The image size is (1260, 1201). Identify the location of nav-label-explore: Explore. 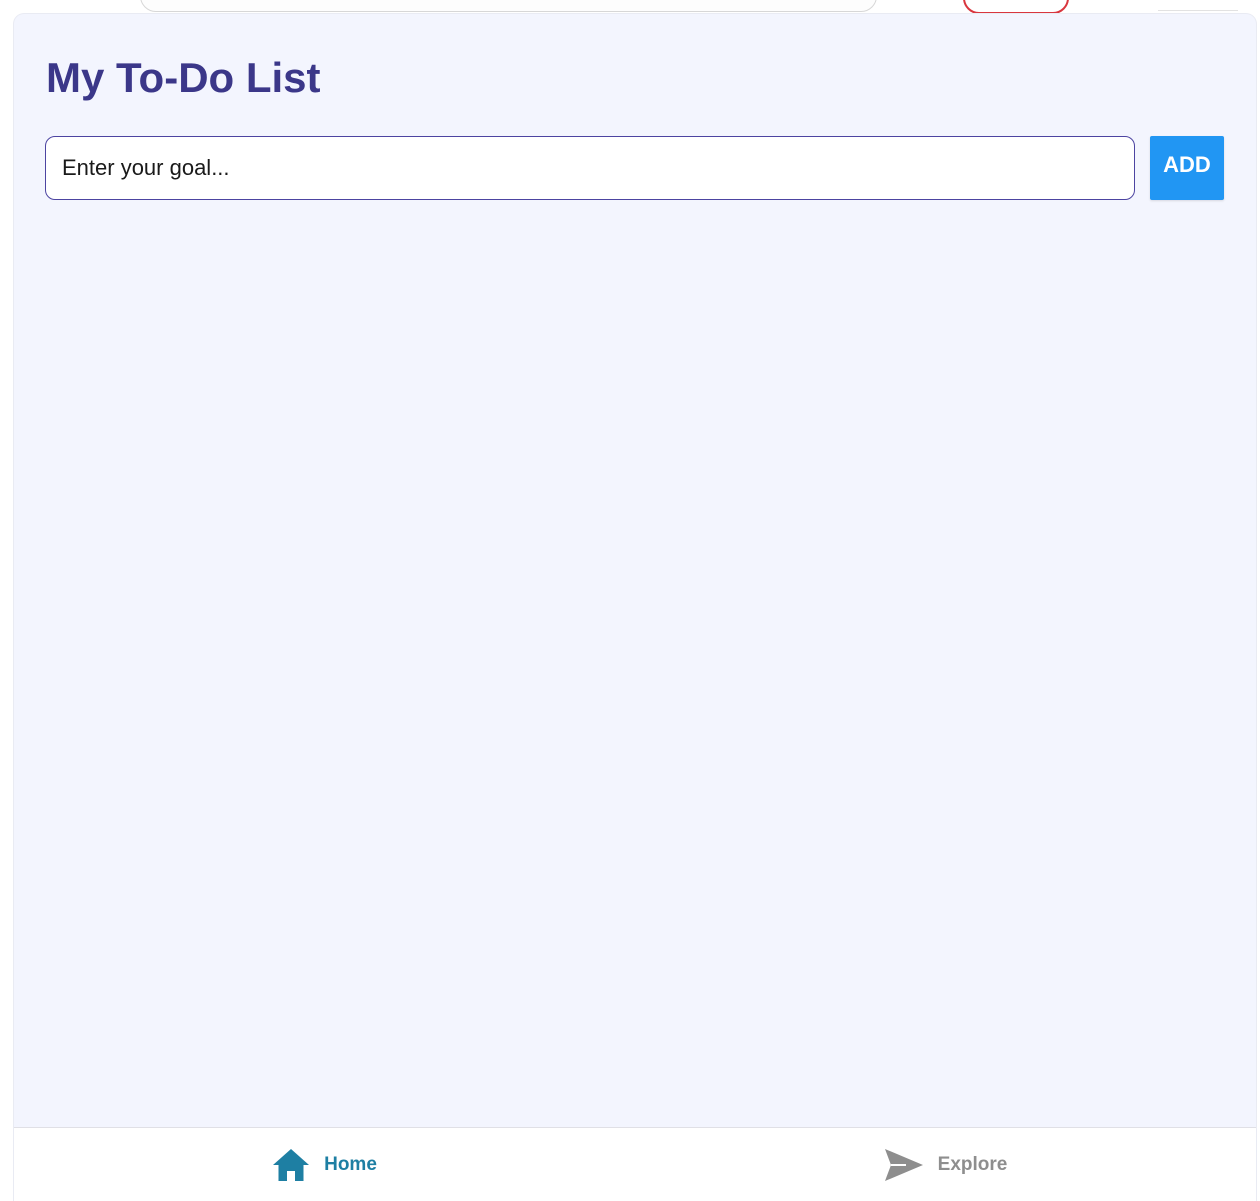
(972, 1164).